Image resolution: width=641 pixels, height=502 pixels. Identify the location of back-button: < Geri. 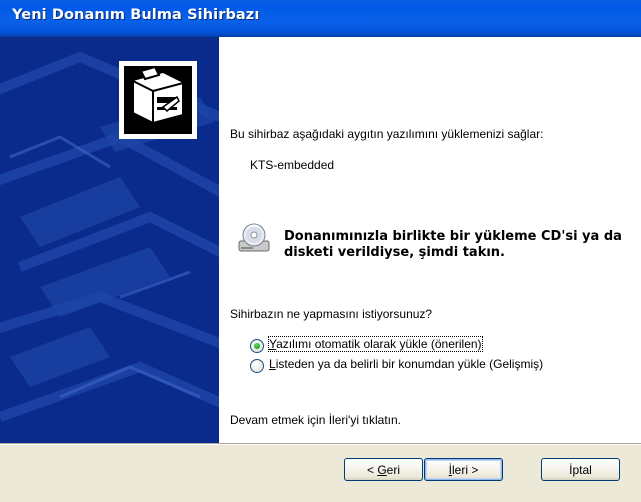
(383, 469).